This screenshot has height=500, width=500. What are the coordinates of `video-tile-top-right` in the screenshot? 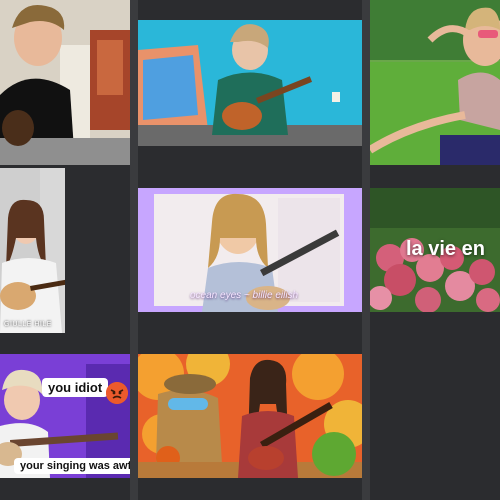 It's located at (435, 82).